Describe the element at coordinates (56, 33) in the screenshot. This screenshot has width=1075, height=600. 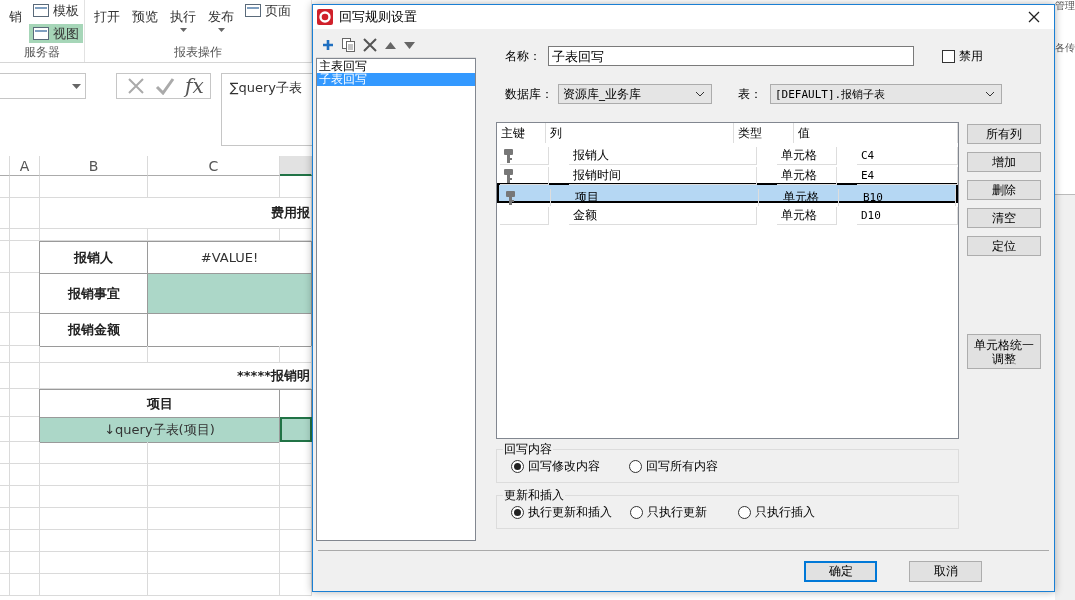
I see `ribbon-button: 视图` at that location.